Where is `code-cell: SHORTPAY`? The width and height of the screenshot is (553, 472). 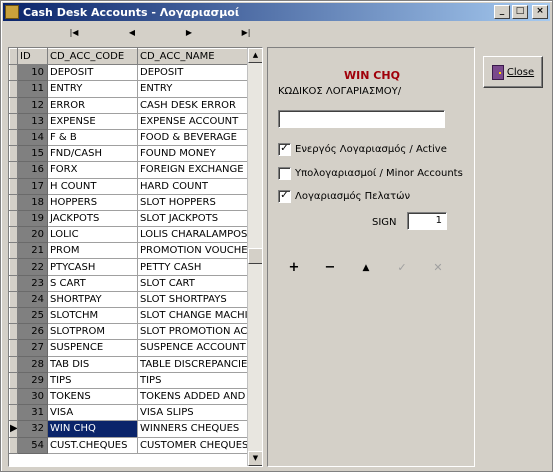 code-cell: SHORTPAY is located at coordinates (92, 299).